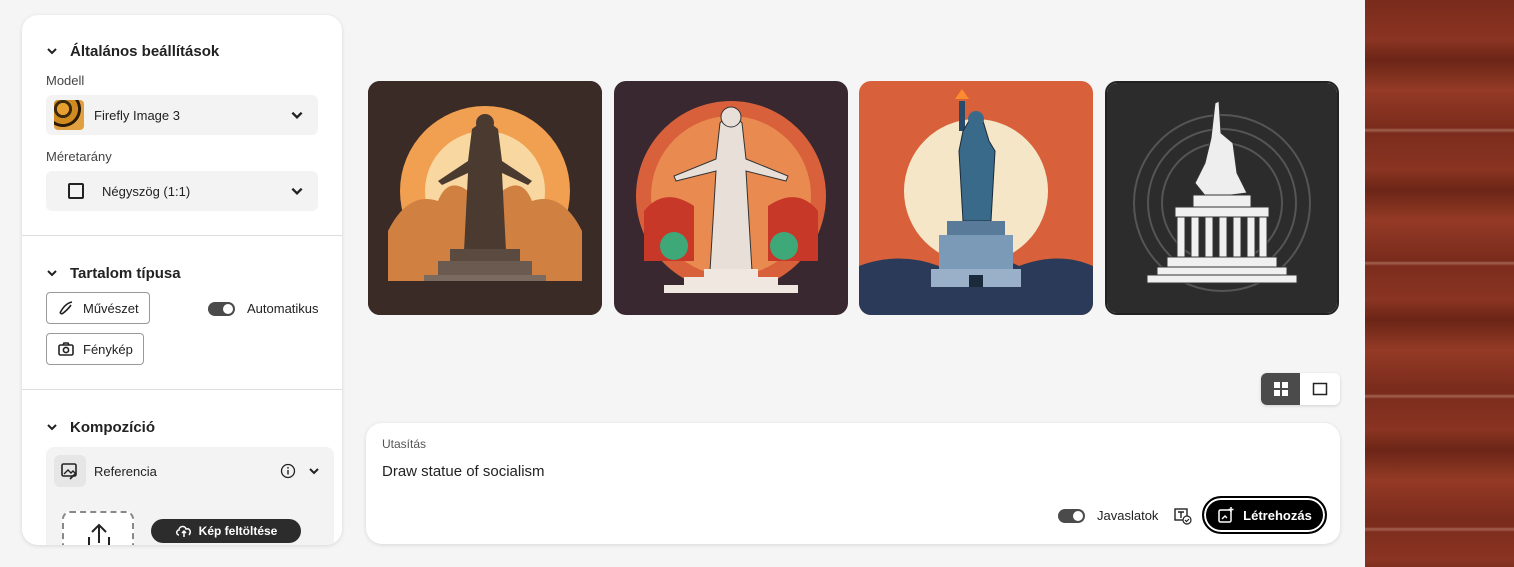 Image resolution: width=1514 pixels, height=567 pixels. I want to click on grid-icon, so click(1280, 389).